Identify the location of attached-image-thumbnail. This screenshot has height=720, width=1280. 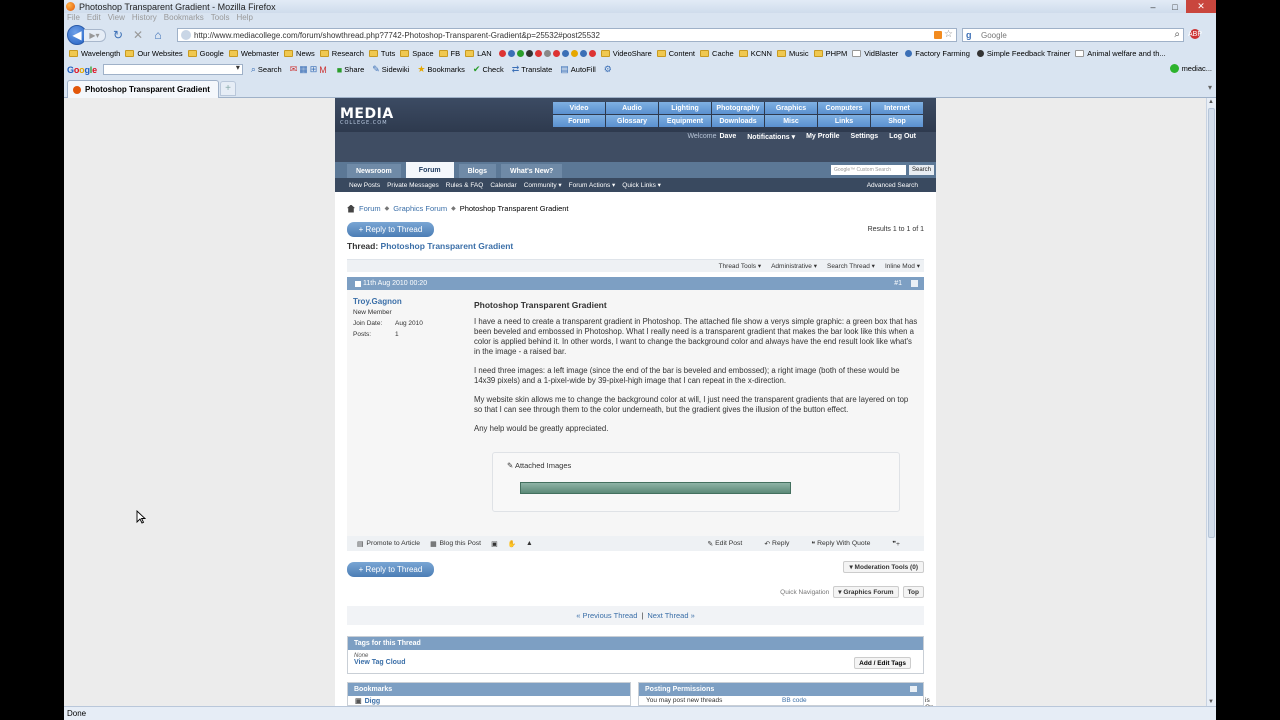
(655, 488).